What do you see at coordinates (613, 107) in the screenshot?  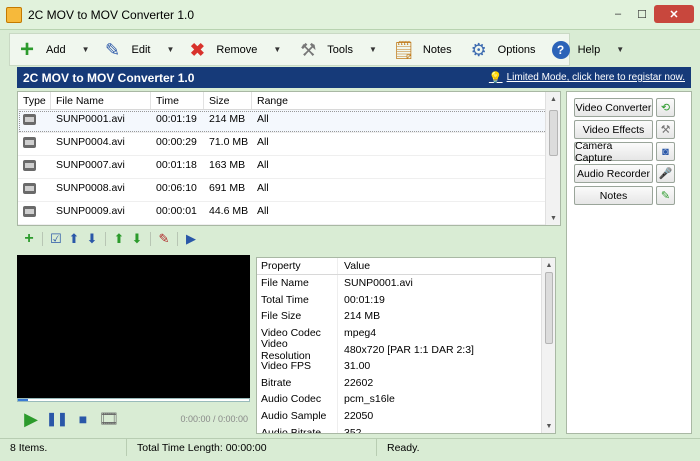 I see `video-converter-button: Video Converter` at bounding box center [613, 107].